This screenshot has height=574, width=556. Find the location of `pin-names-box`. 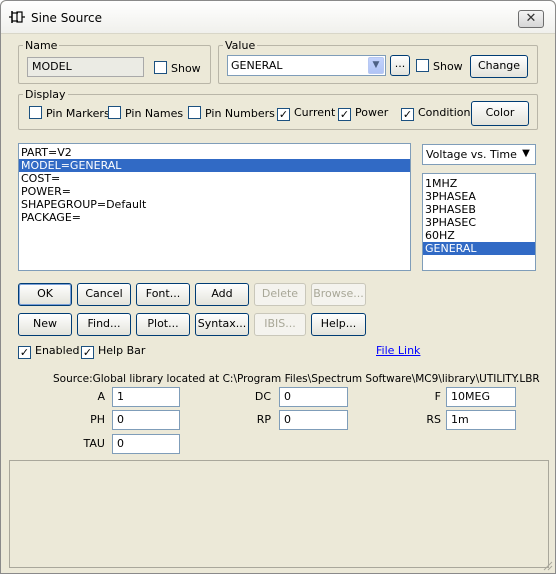

pin-names-box is located at coordinates (114, 112).